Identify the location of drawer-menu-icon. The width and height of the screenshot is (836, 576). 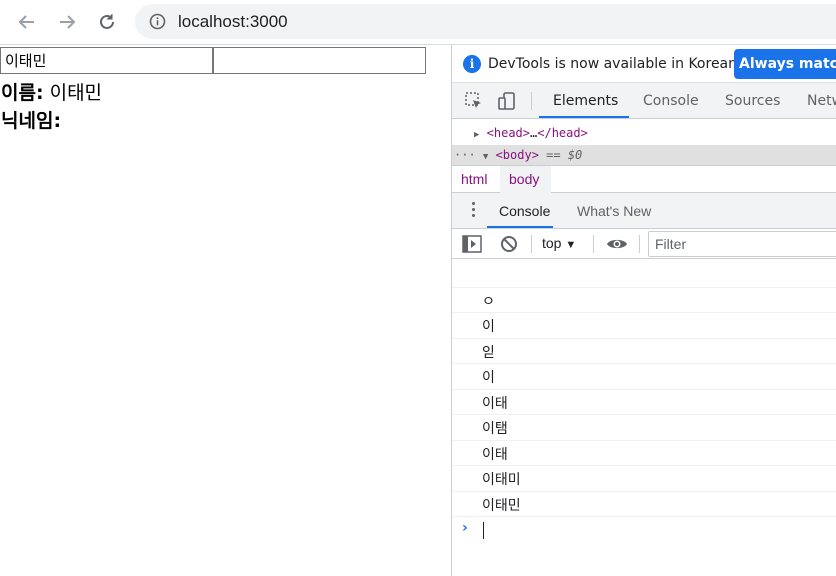
(474, 211).